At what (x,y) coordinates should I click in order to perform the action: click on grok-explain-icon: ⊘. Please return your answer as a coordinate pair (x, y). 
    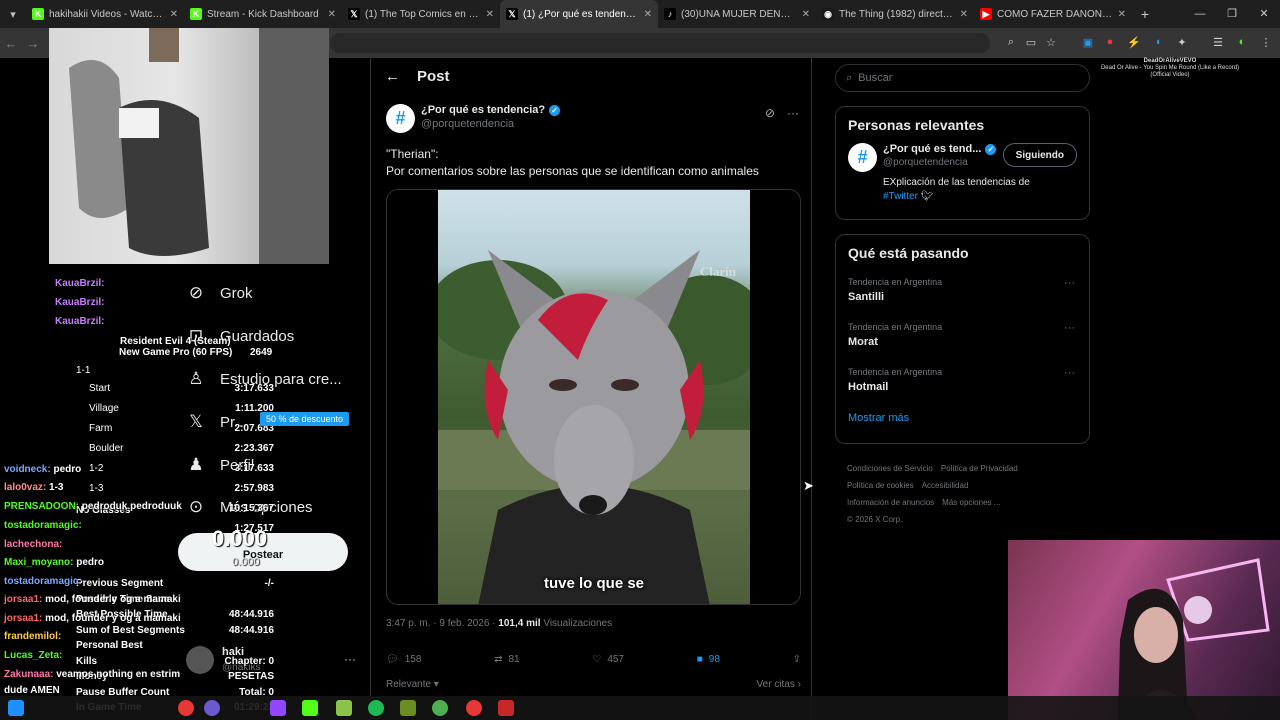
    Looking at the image, I should click on (770, 113).